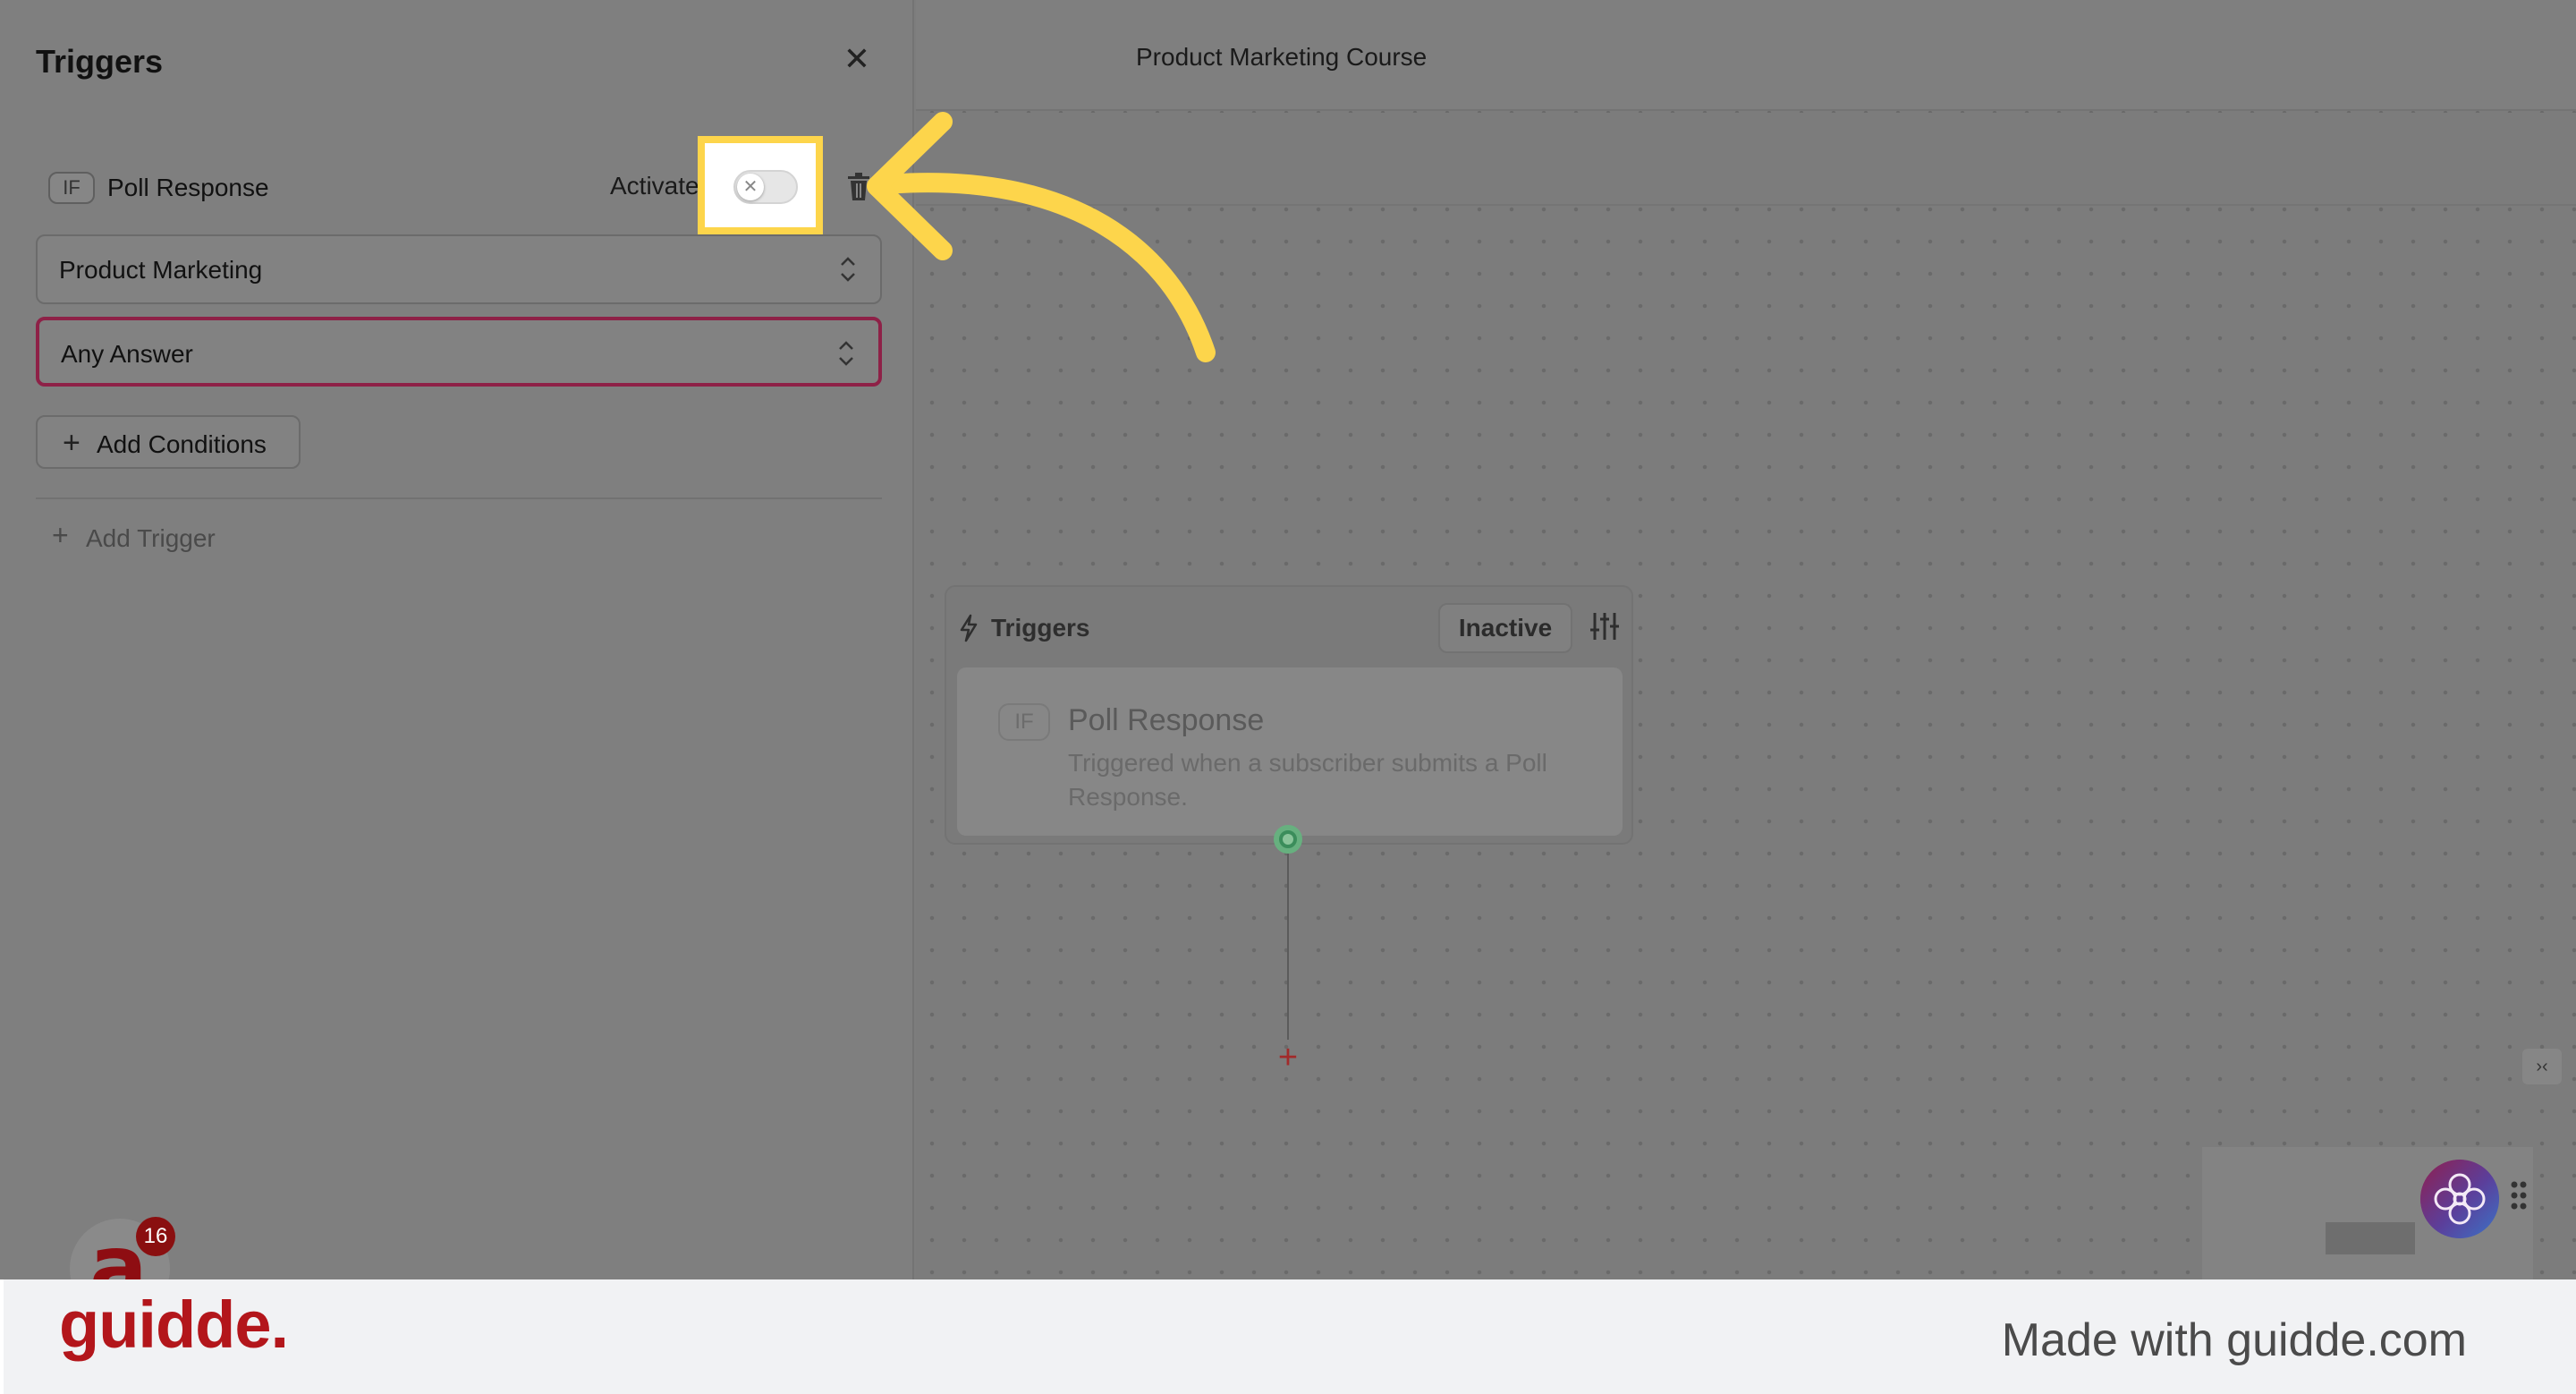 This screenshot has width=2576, height=1394. I want to click on add-conditions-label: Add Conditions, so click(182, 444).